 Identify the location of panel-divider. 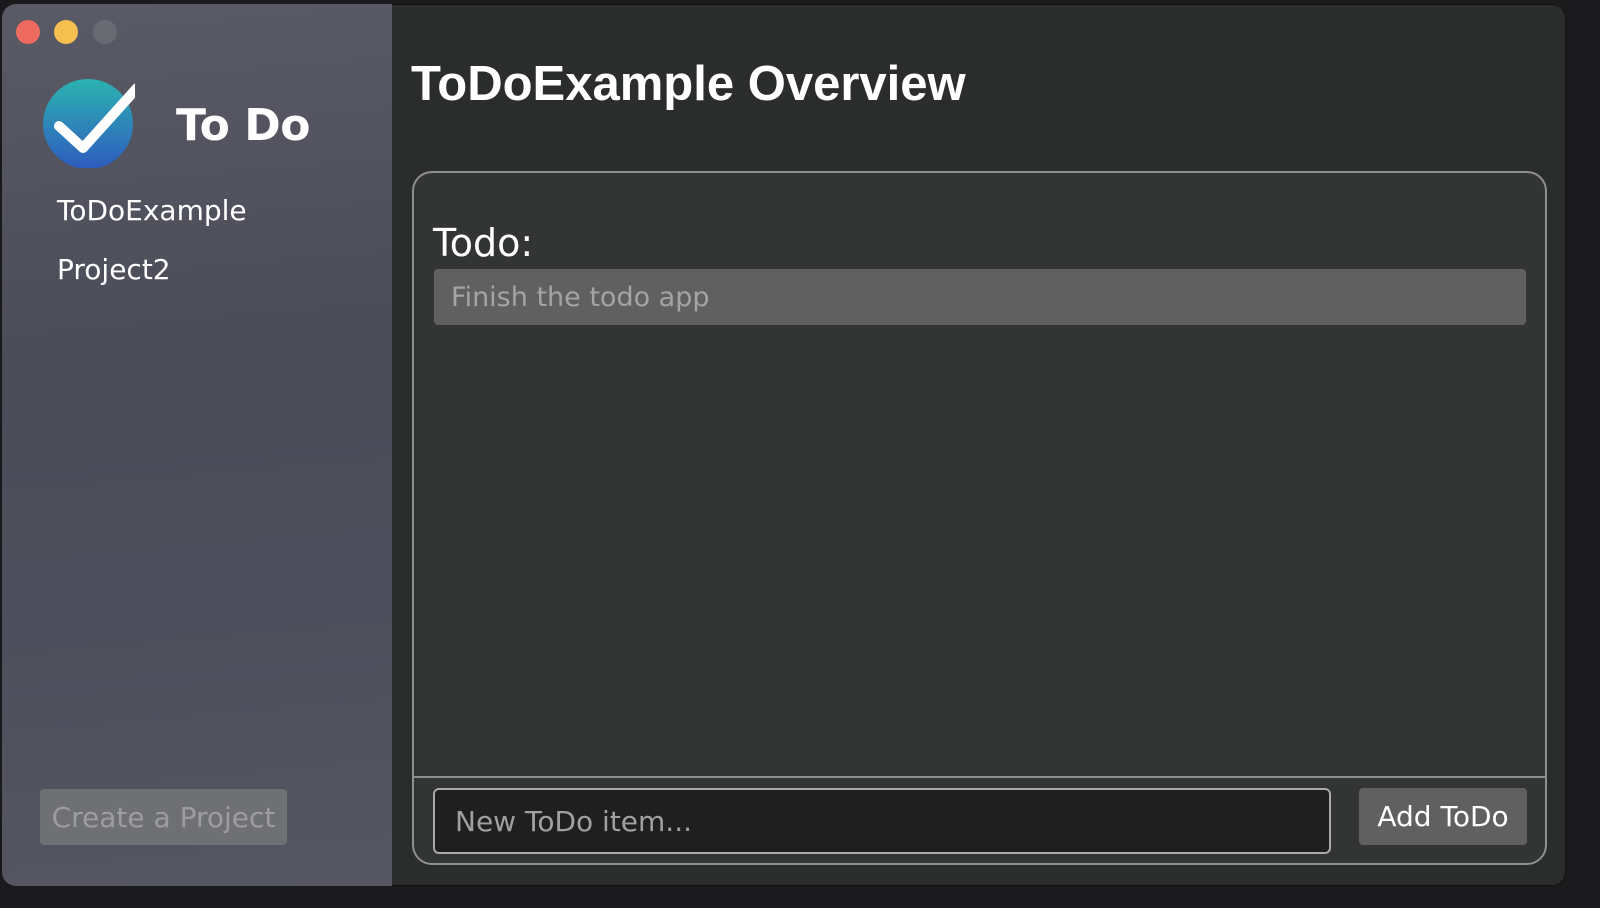
(979, 777).